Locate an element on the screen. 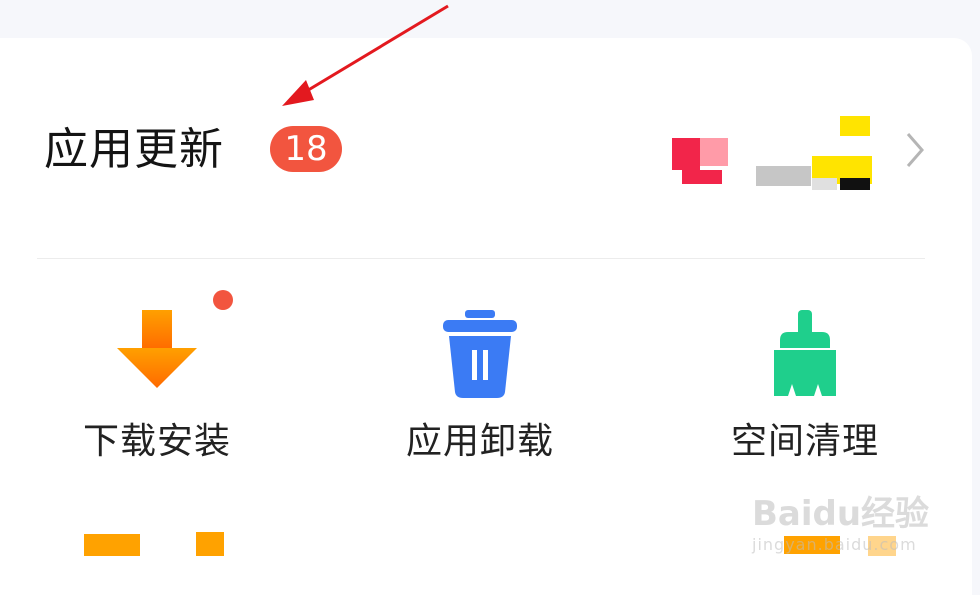 This screenshot has height=595, width=980. download-icon is located at coordinates (157, 349).